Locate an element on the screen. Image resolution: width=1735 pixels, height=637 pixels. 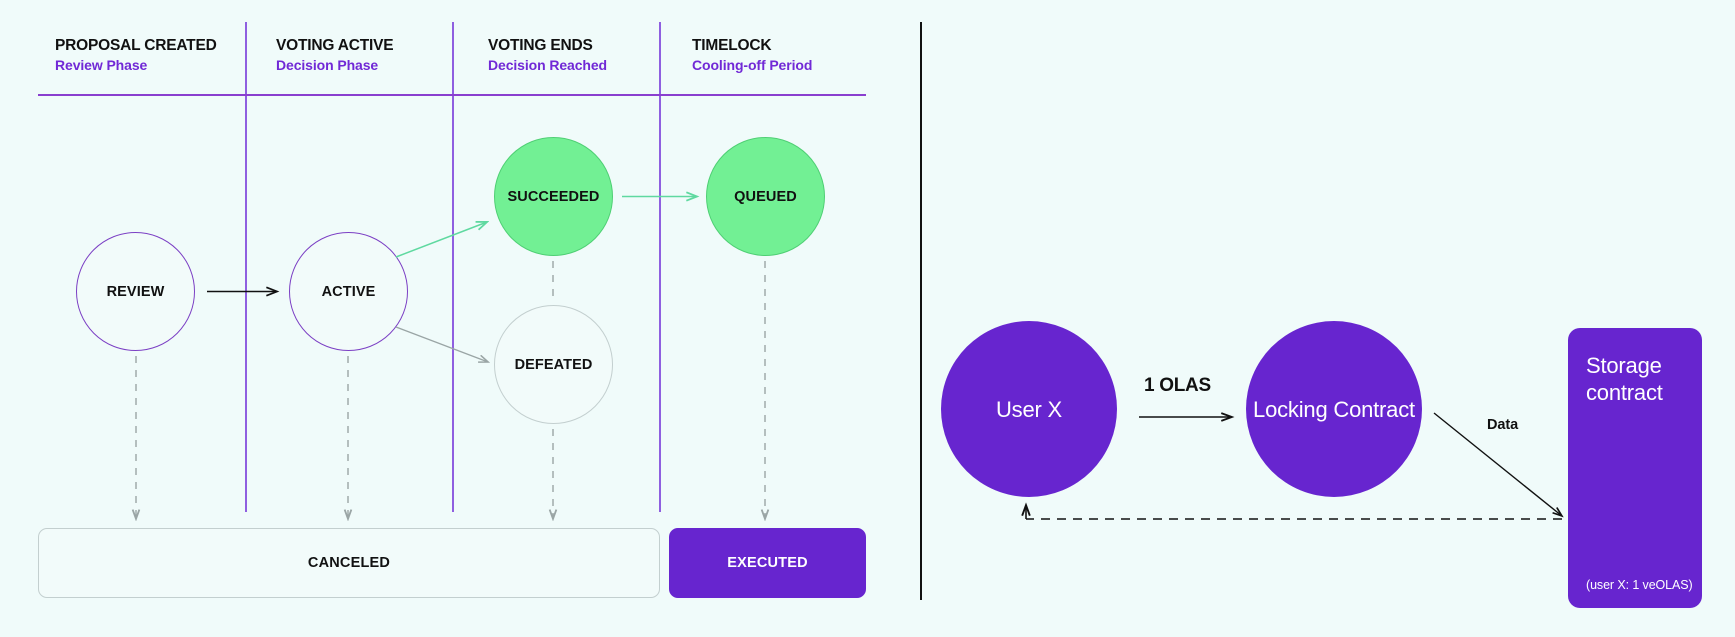
phase-title: VOTING ACTIVE is located at coordinates (335, 45).